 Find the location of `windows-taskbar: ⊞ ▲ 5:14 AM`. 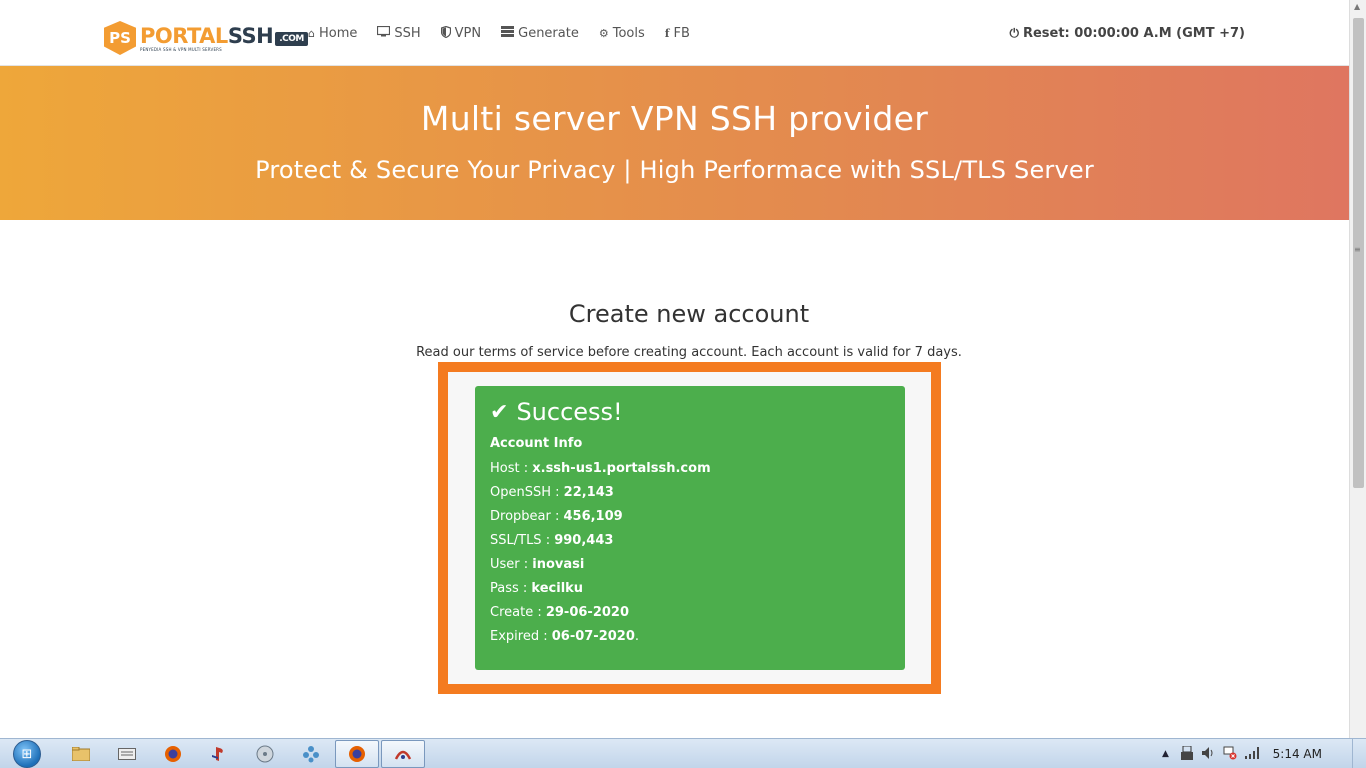

windows-taskbar: ⊞ ▲ 5:14 AM is located at coordinates (683, 753).